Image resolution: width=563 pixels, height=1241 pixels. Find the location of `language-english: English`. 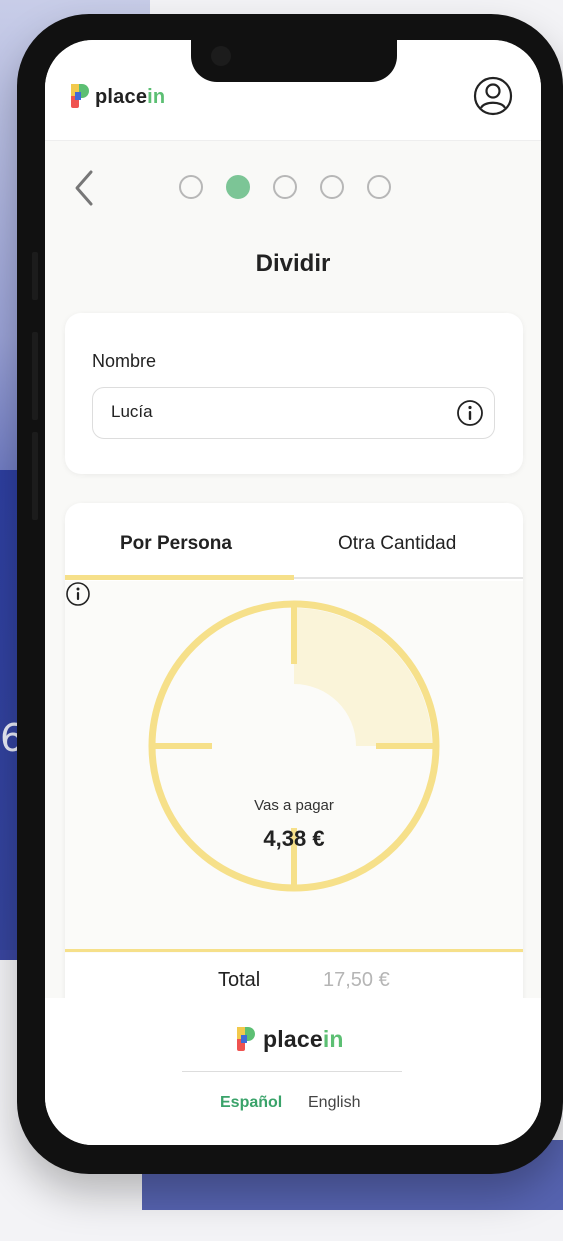

language-english: English is located at coordinates (334, 1103).